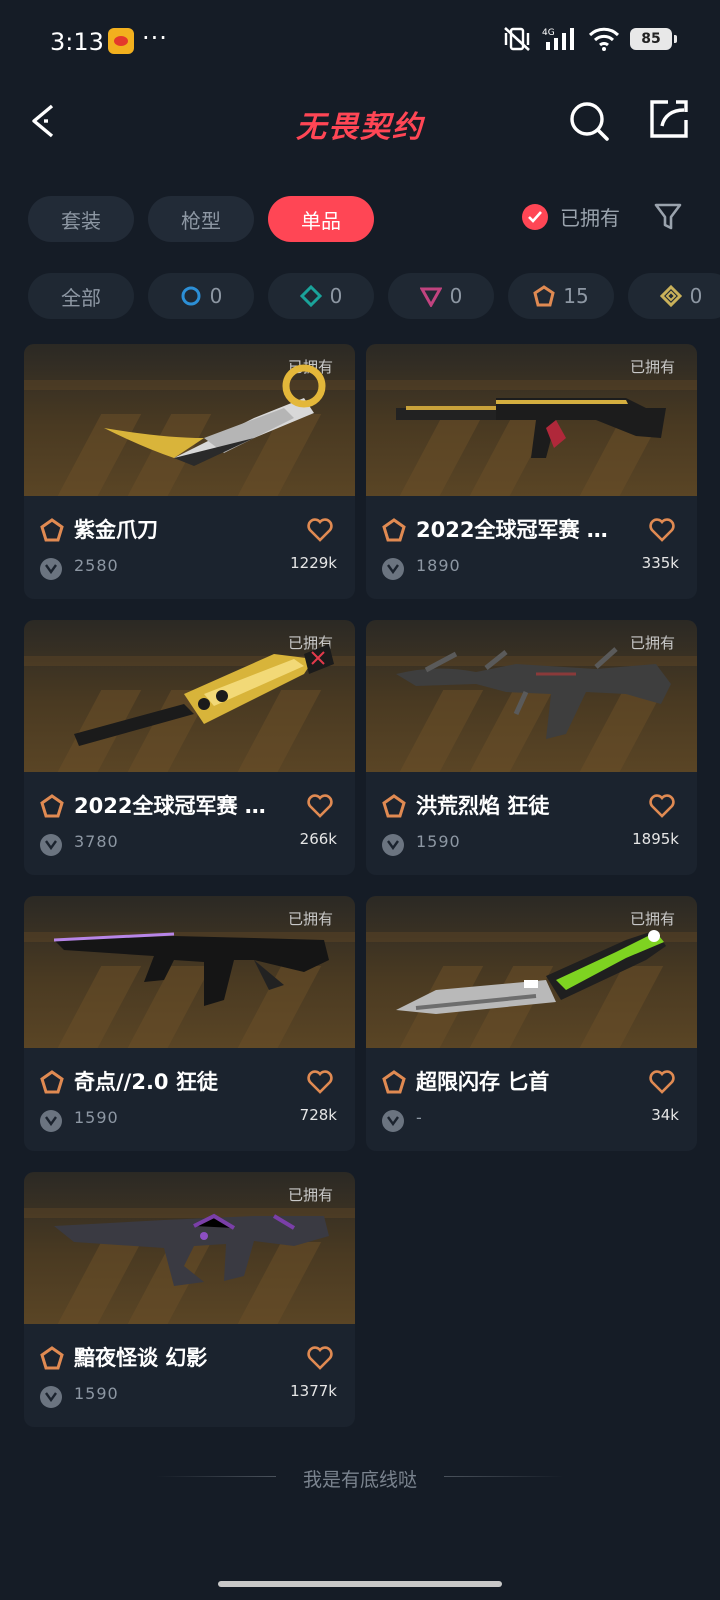 This screenshot has height=1600, width=720. I want to click on knife-image, so click(531, 972).